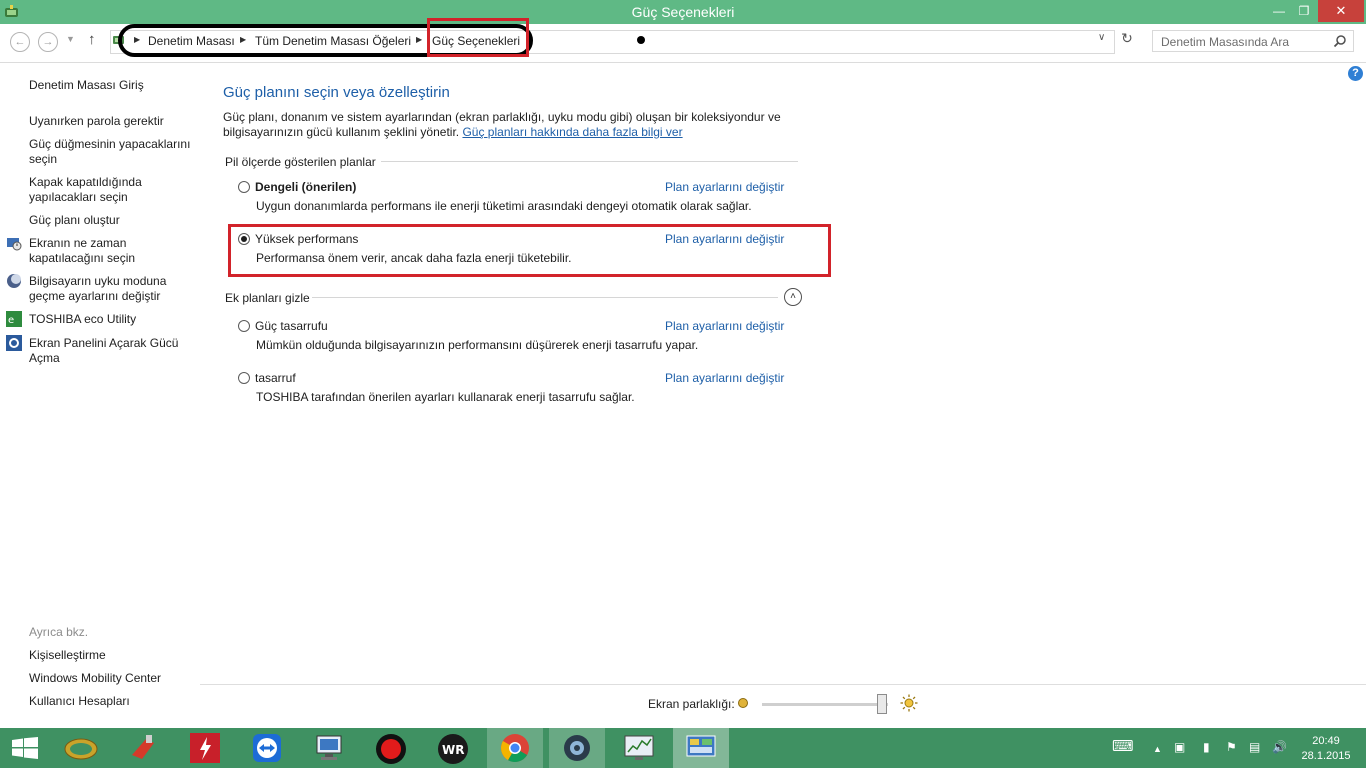 The width and height of the screenshot is (1366, 768). What do you see at coordinates (1225, 42) in the screenshot?
I see `search-placeholder: Denetim Masasında Ara` at bounding box center [1225, 42].